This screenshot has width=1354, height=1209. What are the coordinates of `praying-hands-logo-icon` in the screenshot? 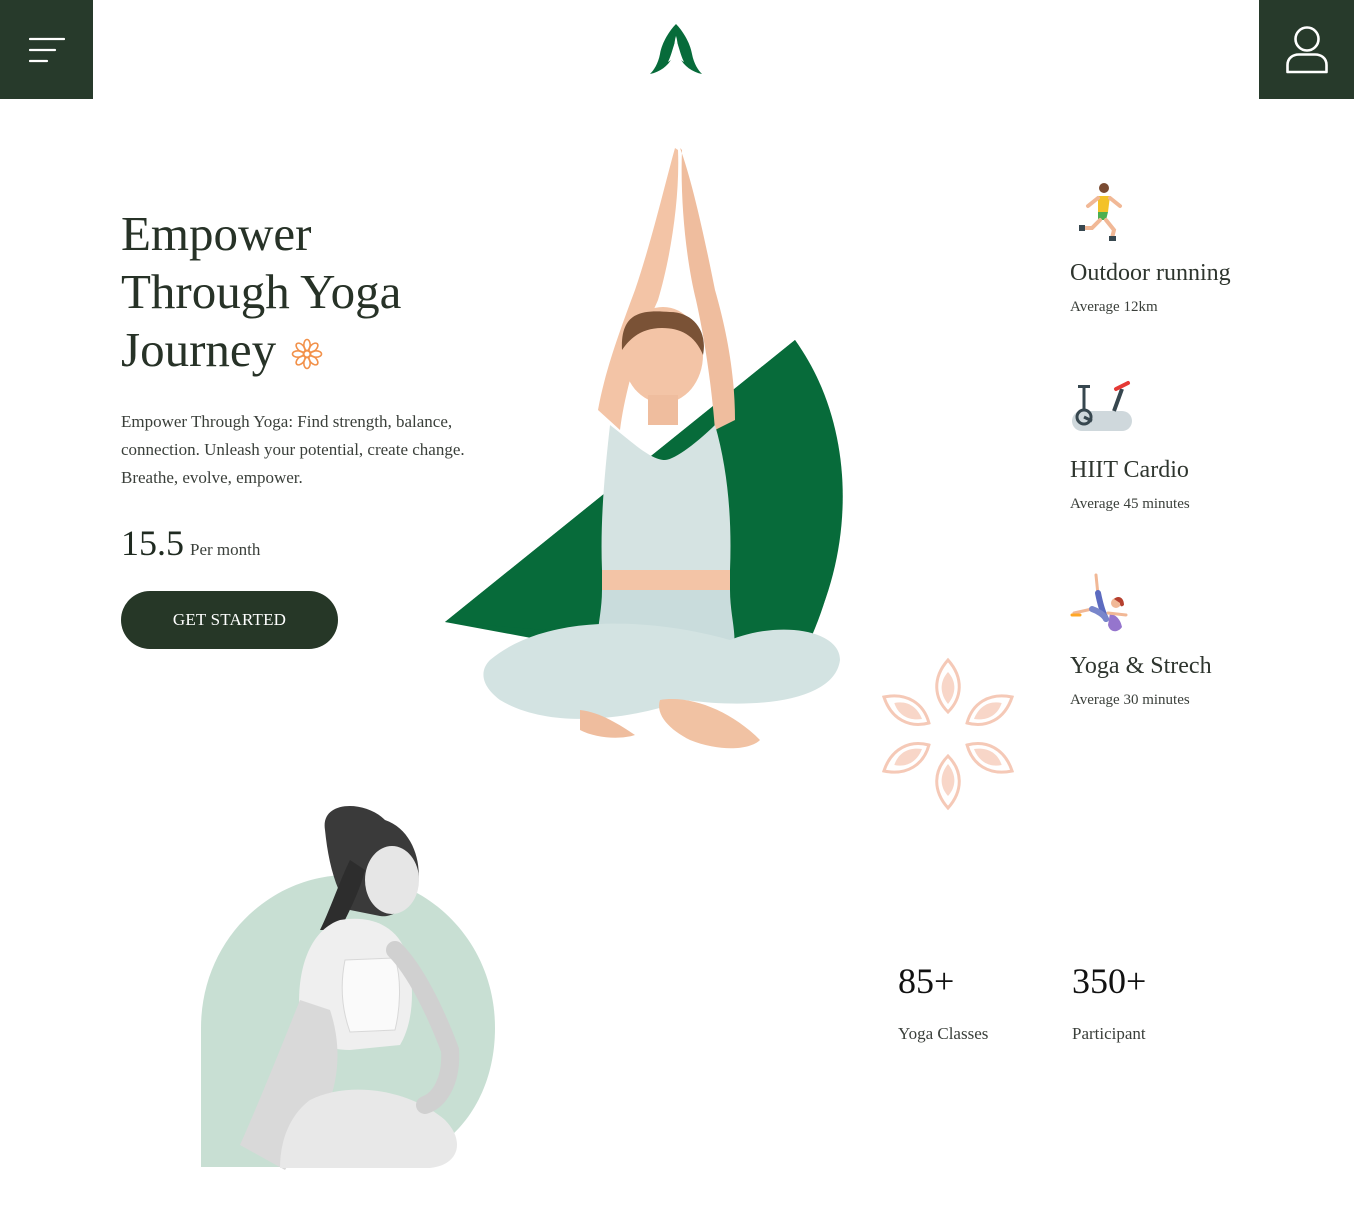 It's located at (676, 49).